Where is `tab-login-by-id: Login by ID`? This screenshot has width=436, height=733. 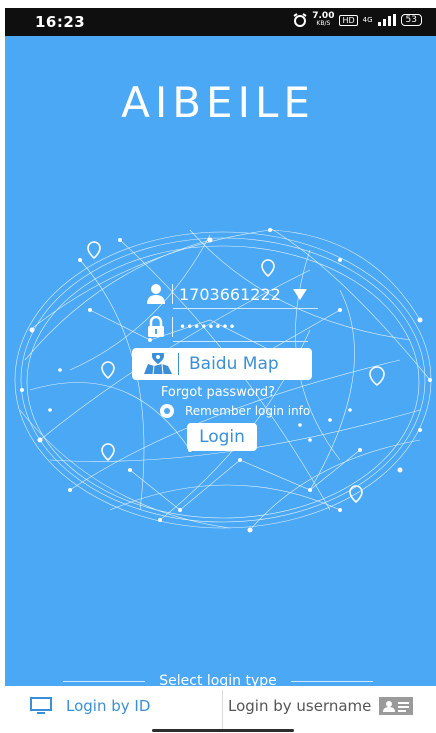
tab-login-by-id: Login by ID is located at coordinates (90, 706).